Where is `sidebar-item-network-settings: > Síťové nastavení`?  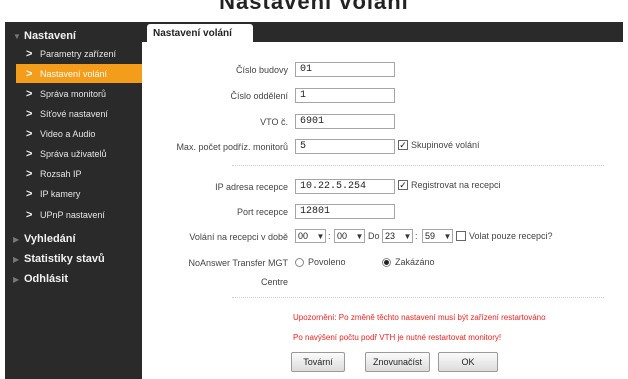
sidebar-item-network-settings: > Síťové nastavení is located at coordinates (79, 113).